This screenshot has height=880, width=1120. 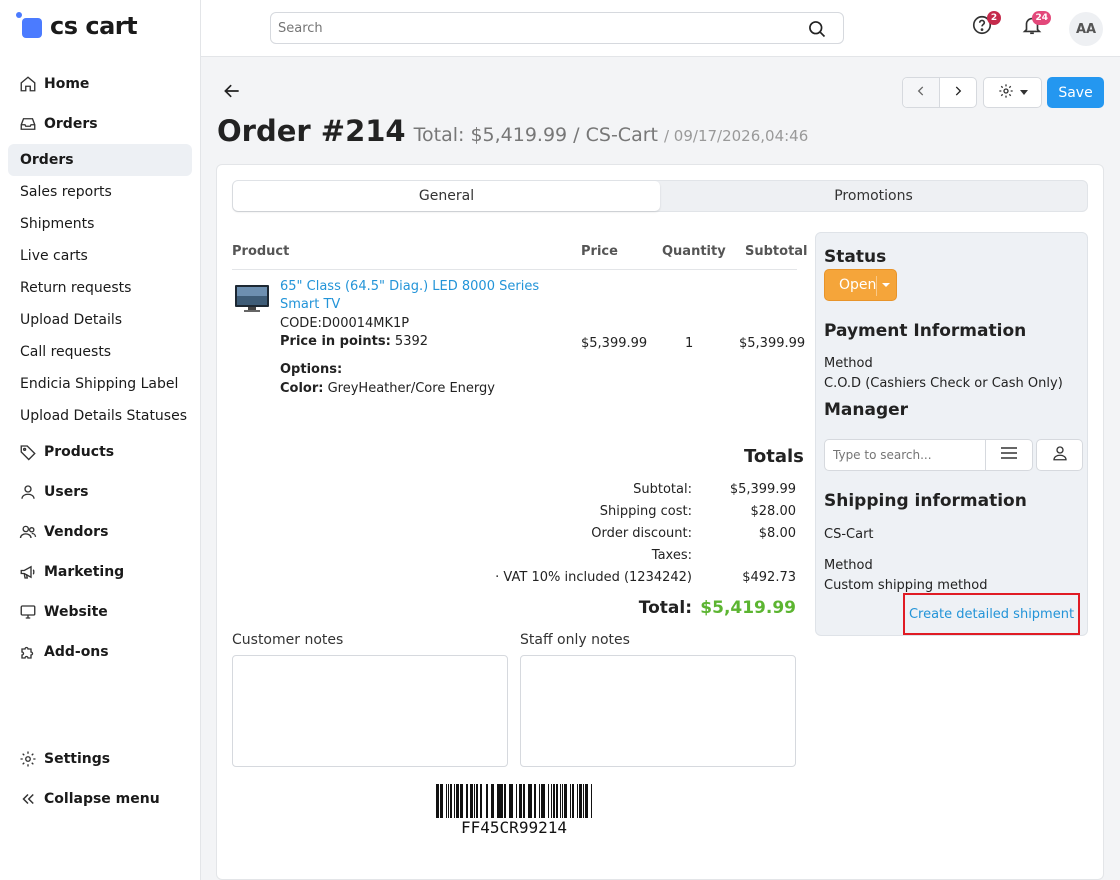 What do you see at coordinates (100, 452) in the screenshot?
I see `sidebar-item-products: Products` at bounding box center [100, 452].